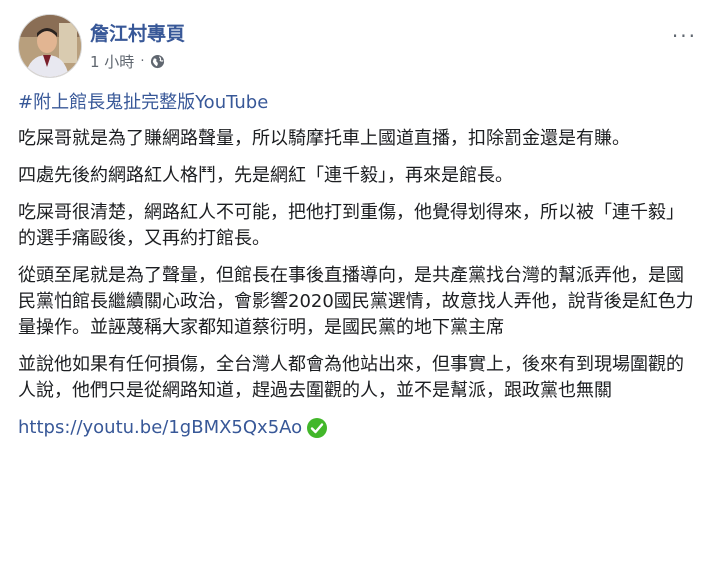 Image resolution: width=711 pixels, height=583 pixels. Describe the element at coordinates (112, 61) in the screenshot. I see `post-time: 1 小時` at that location.